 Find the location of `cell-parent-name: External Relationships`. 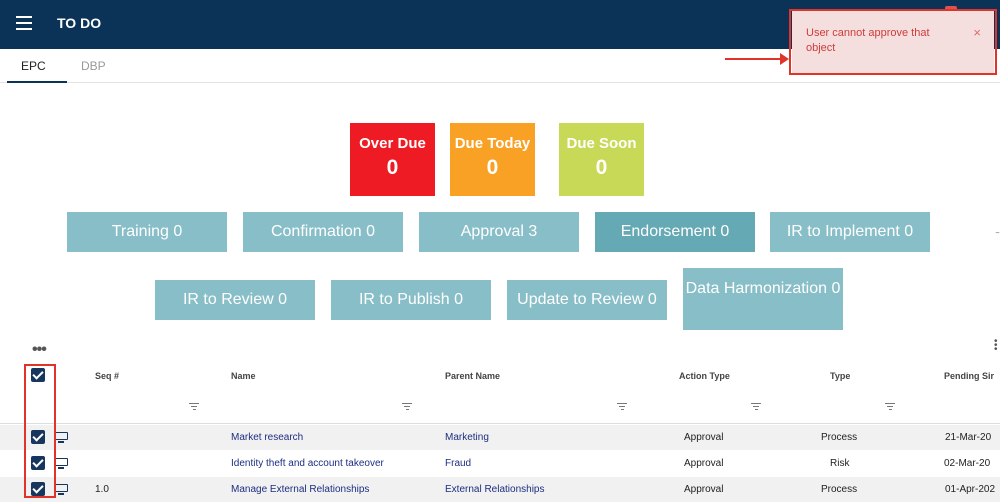

cell-parent-name: External Relationships is located at coordinates (495, 489).